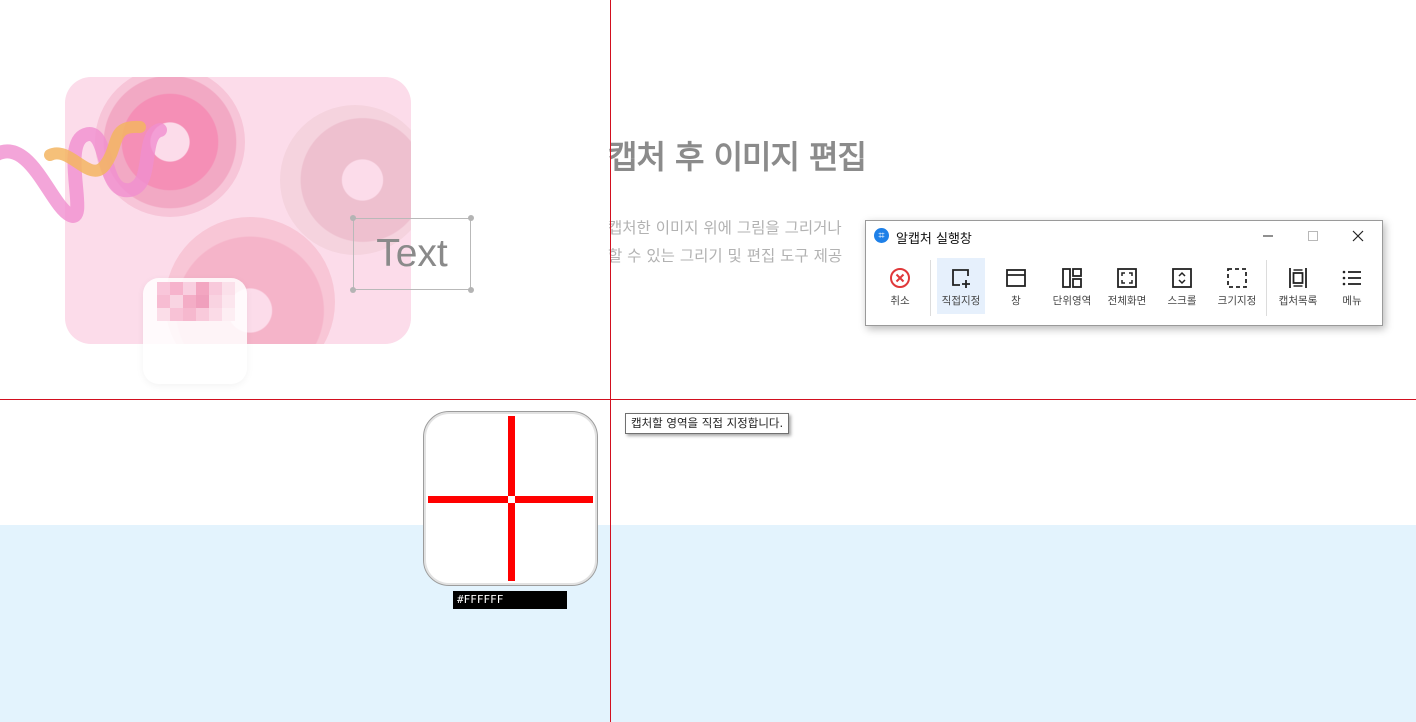  I want to click on fullscreen-icon, so click(1127, 278).